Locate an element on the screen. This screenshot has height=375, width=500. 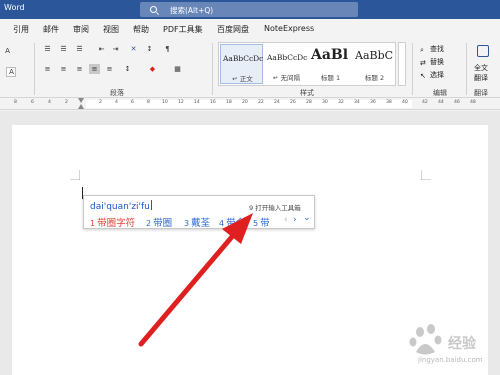
style-heading-2: AaBbC 标题 2 is located at coordinates (374, 64).